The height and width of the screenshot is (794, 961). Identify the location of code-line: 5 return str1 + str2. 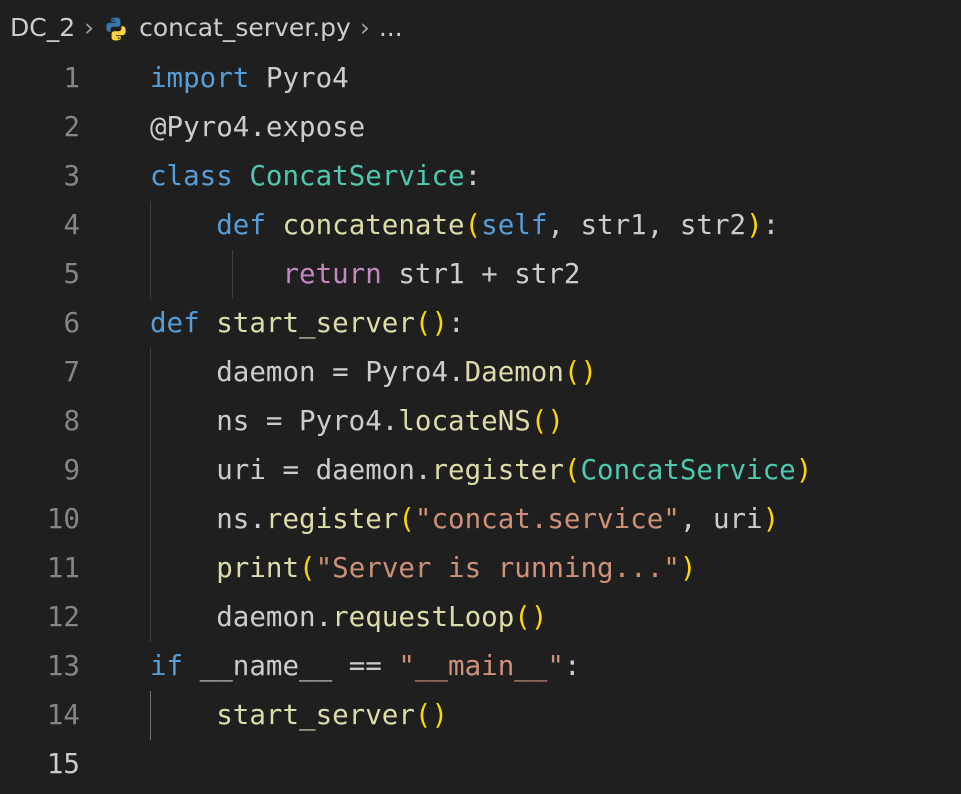
(480, 274).